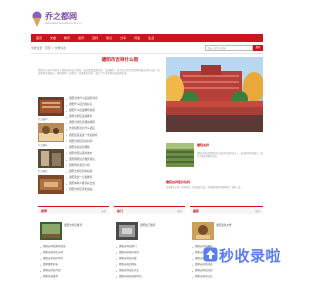  What do you see at coordinates (210, 254) in the screenshot?
I see `upload-icon` at bounding box center [210, 254].